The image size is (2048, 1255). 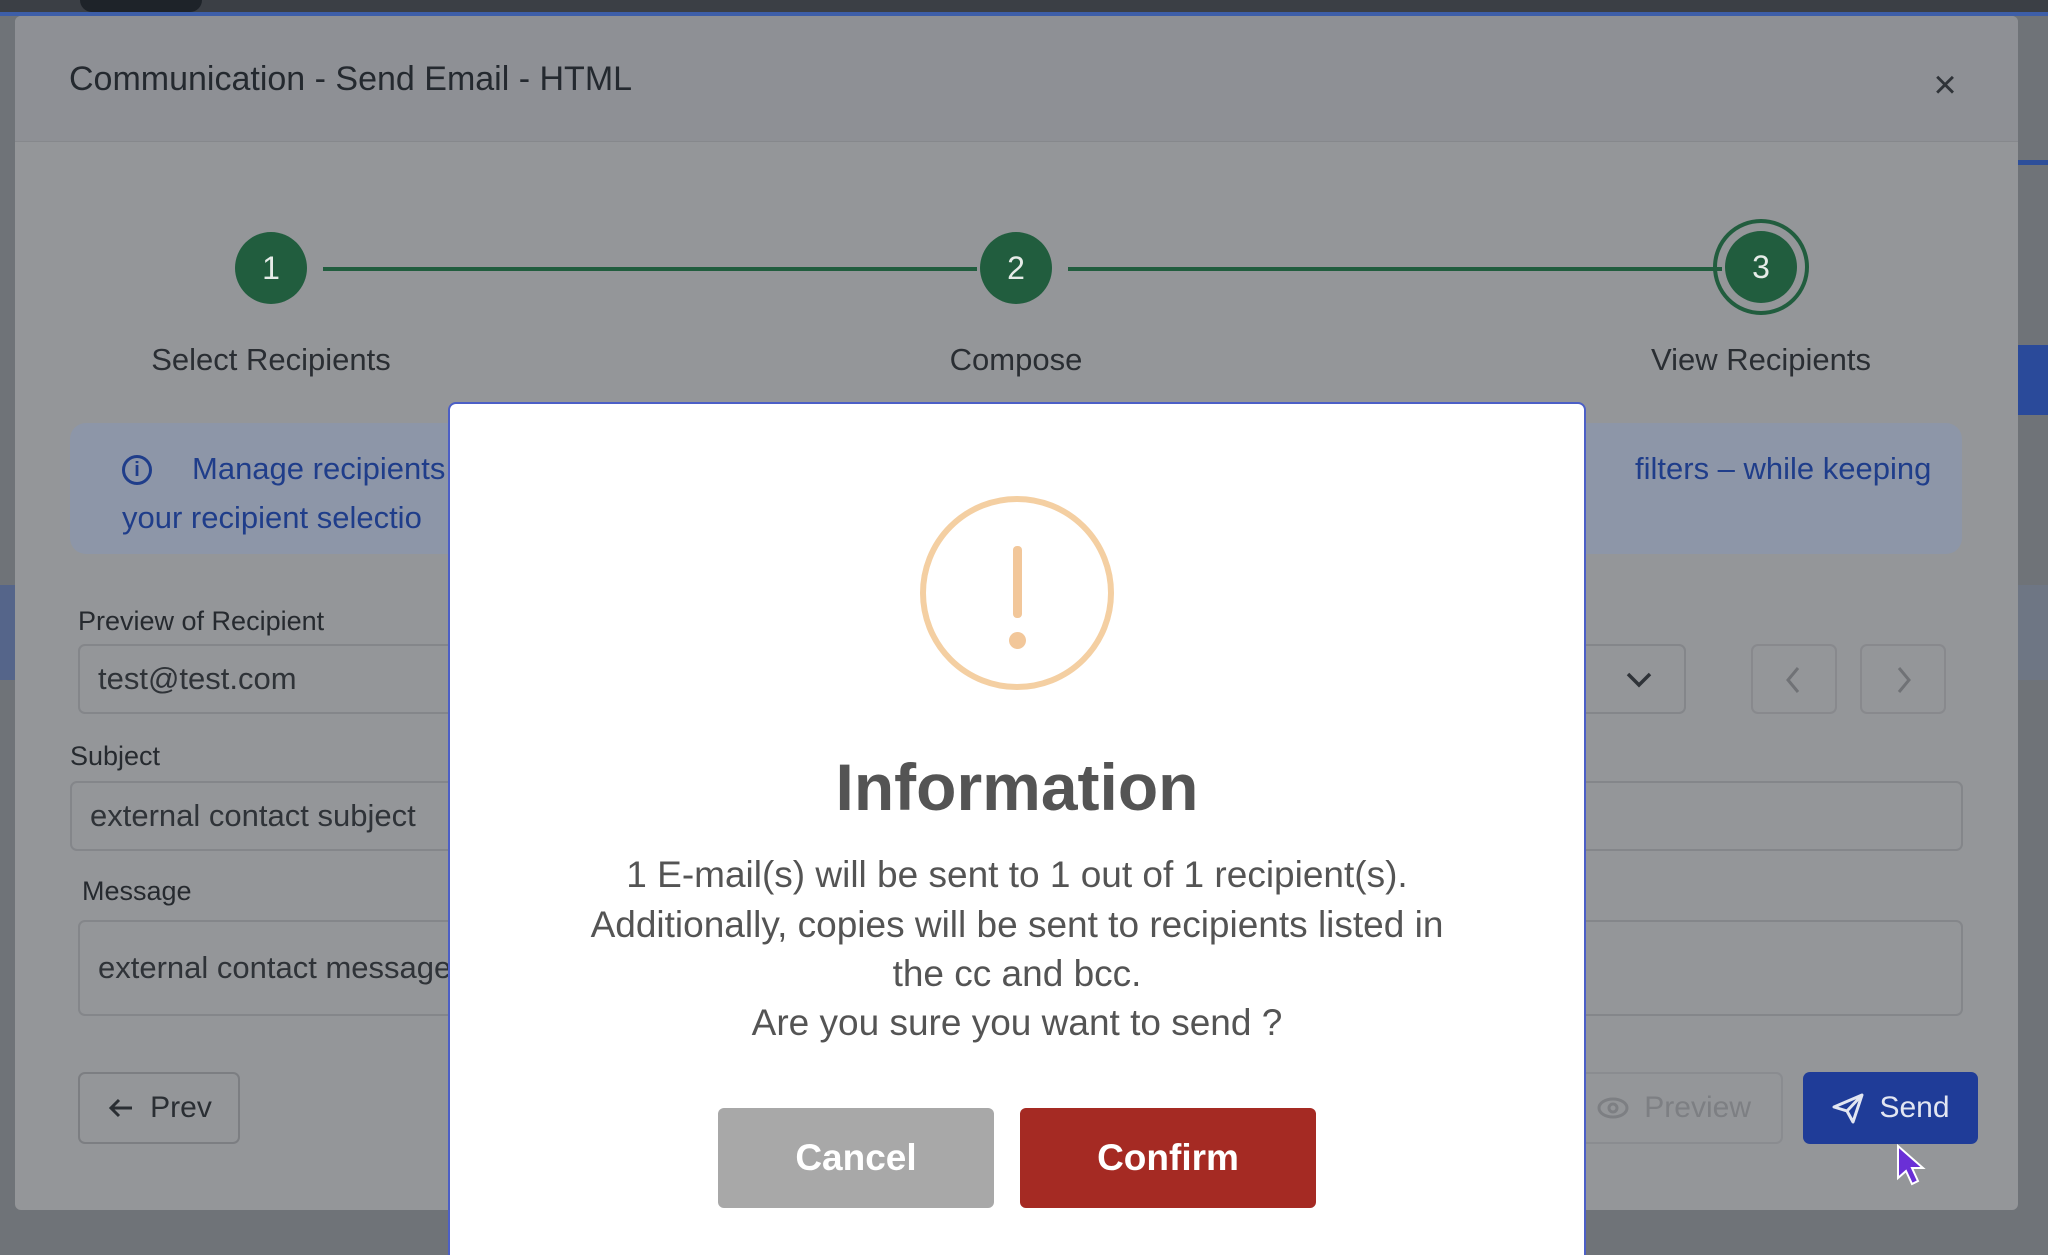 I want to click on chevron-right-icon, so click(x=1904, y=680).